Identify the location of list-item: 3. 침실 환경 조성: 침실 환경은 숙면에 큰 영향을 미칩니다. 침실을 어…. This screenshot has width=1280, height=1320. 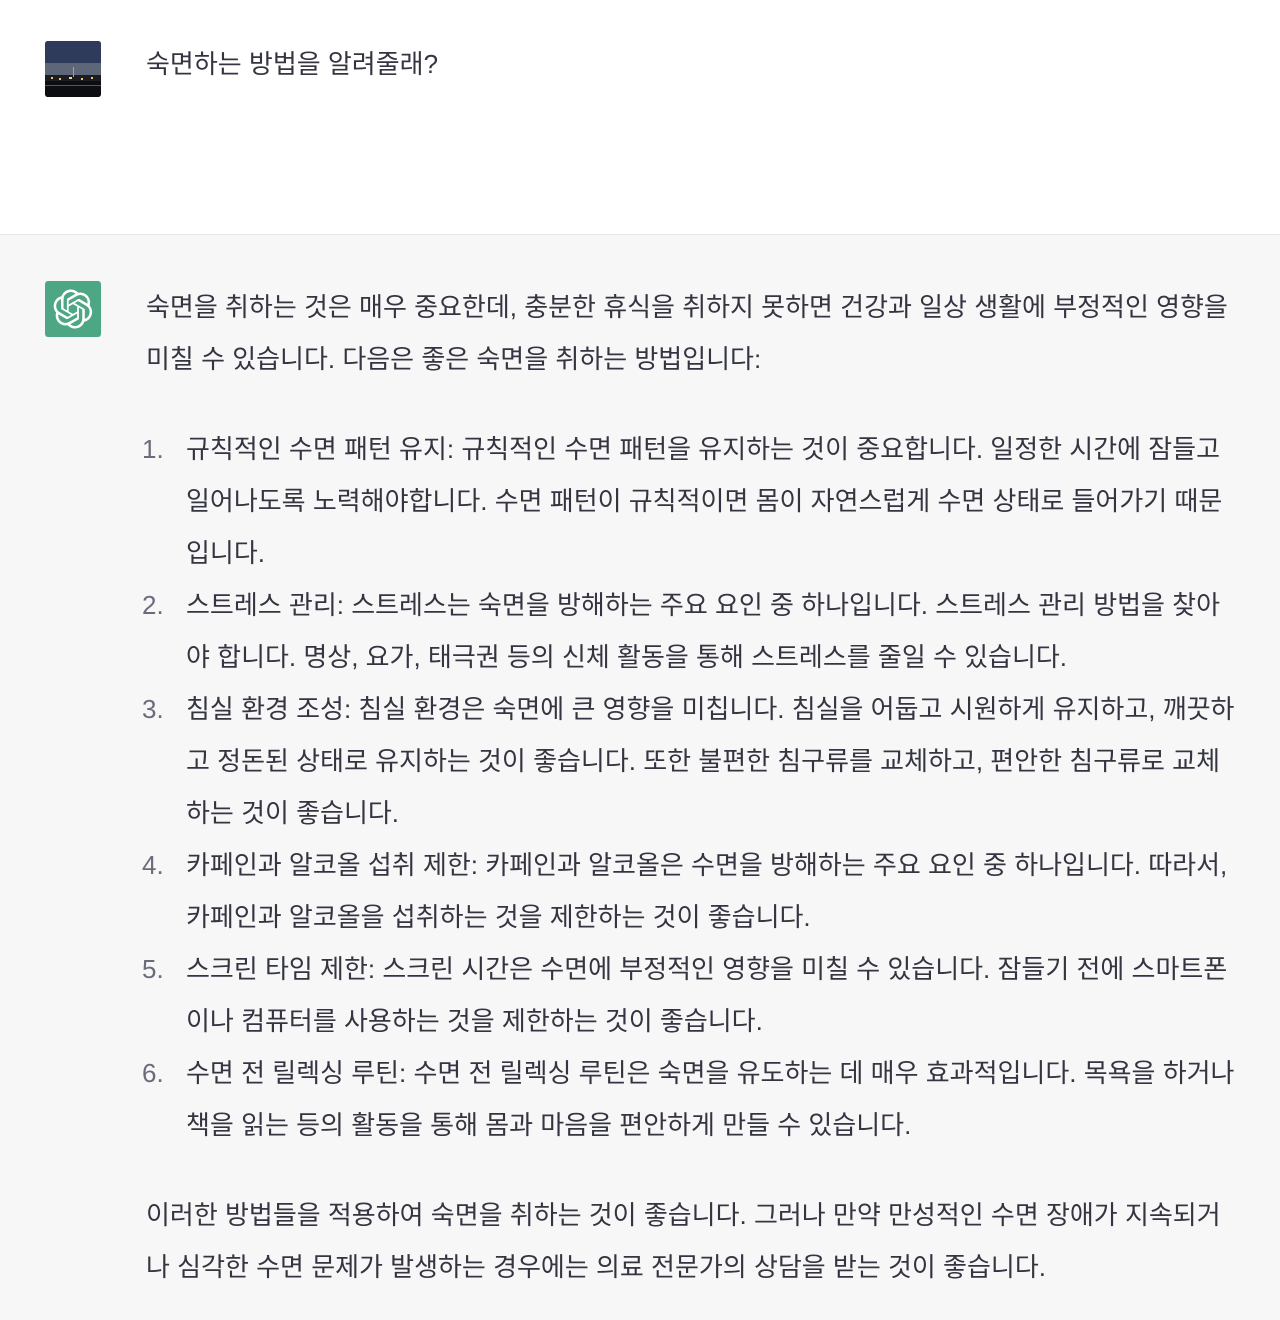
(689, 761).